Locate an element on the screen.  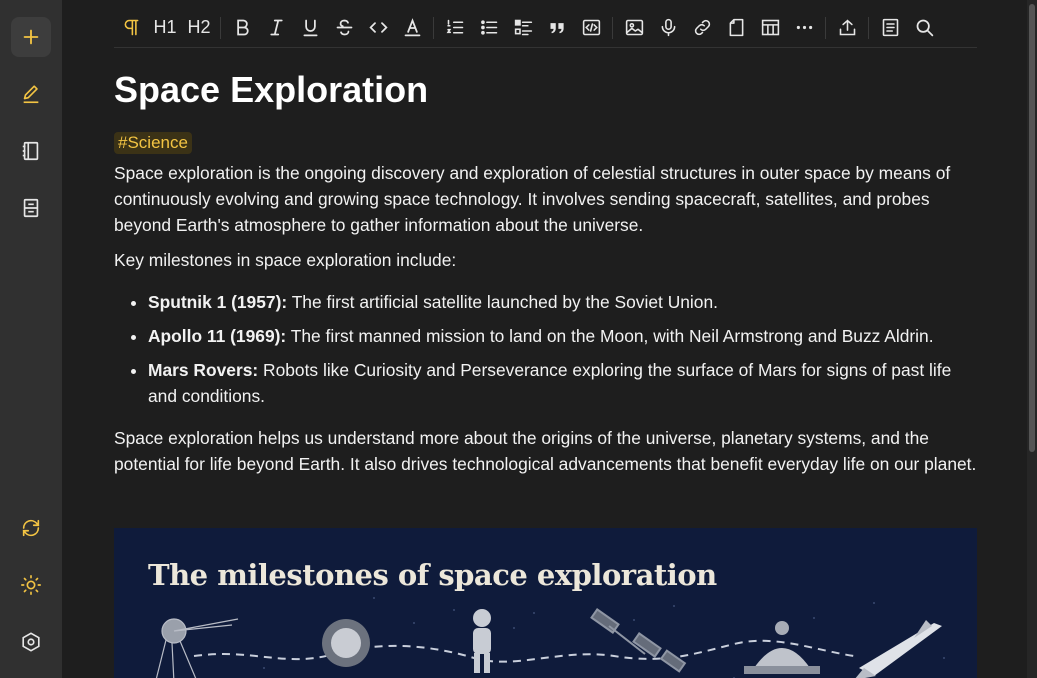
upload-icon is located at coordinates (847, 27).